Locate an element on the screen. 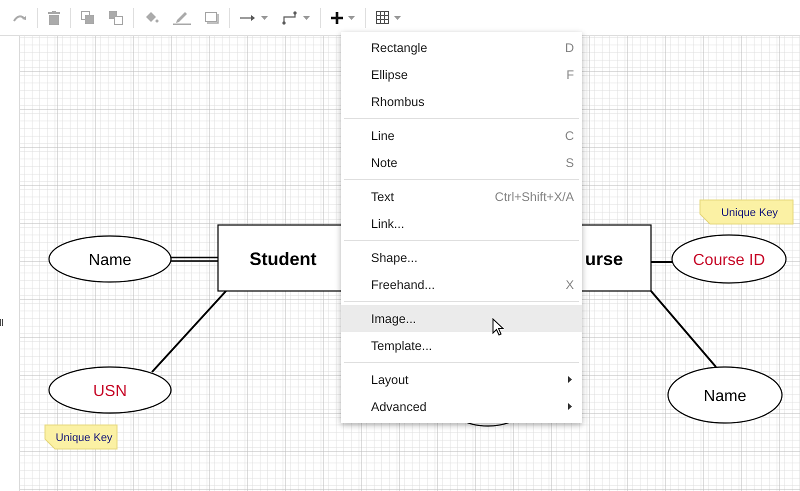  grip-icon is located at coordinates (1, 322).